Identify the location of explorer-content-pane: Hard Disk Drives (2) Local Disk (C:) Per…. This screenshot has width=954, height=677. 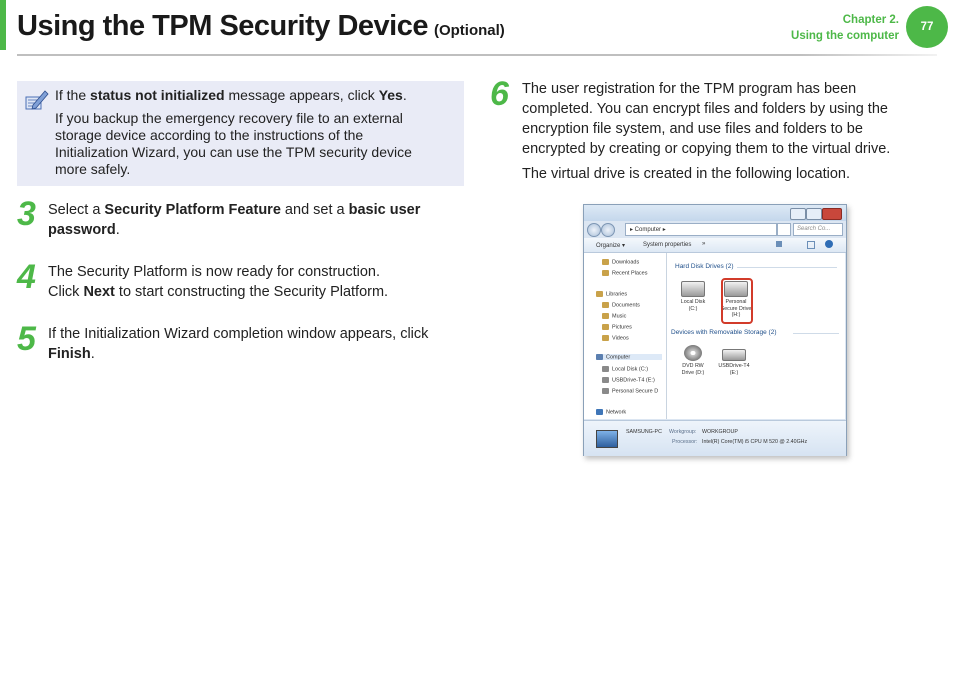
(756, 336).